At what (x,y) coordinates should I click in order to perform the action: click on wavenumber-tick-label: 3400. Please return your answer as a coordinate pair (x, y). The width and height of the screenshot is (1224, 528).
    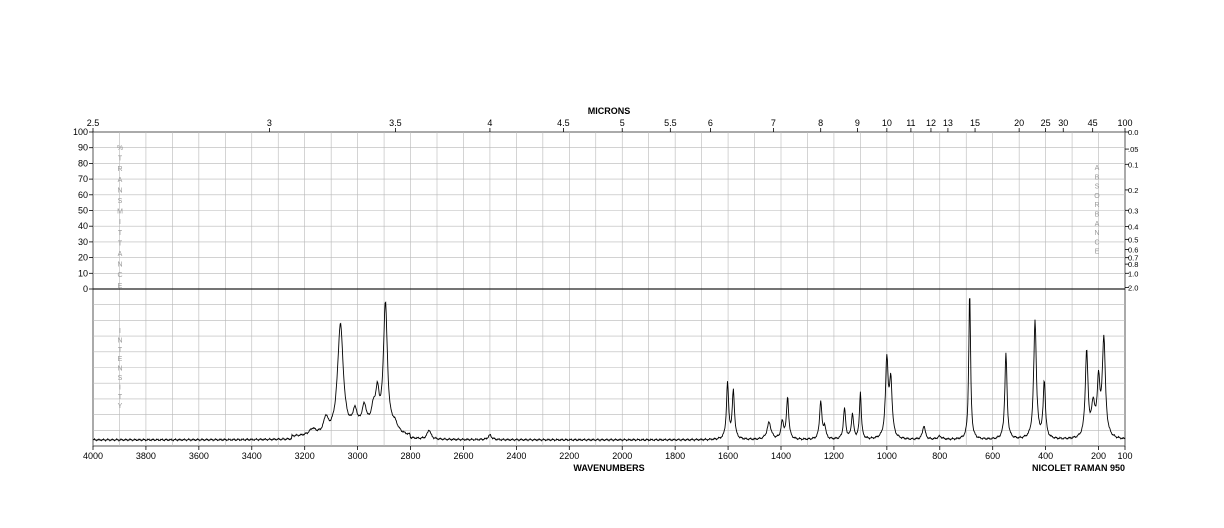
    Looking at the image, I should click on (252, 456).